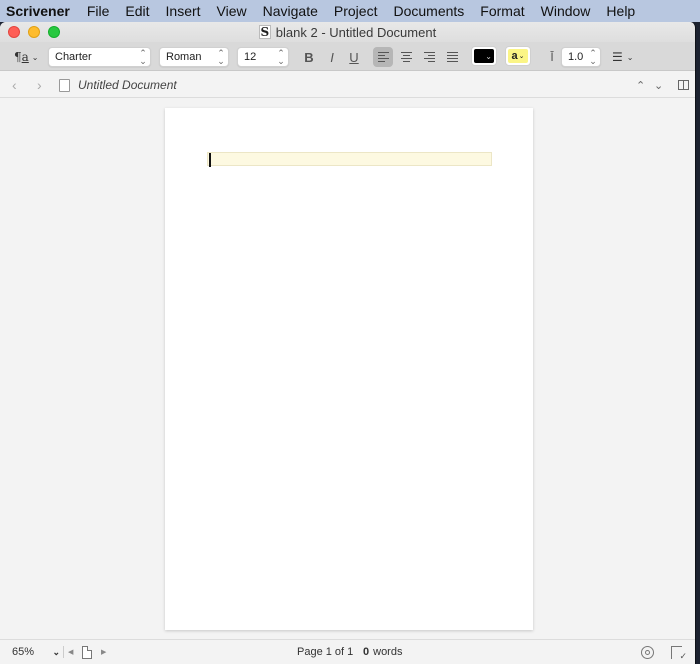  Describe the element at coordinates (183, 11) in the screenshot. I see `menu-insert: Insert` at that location.